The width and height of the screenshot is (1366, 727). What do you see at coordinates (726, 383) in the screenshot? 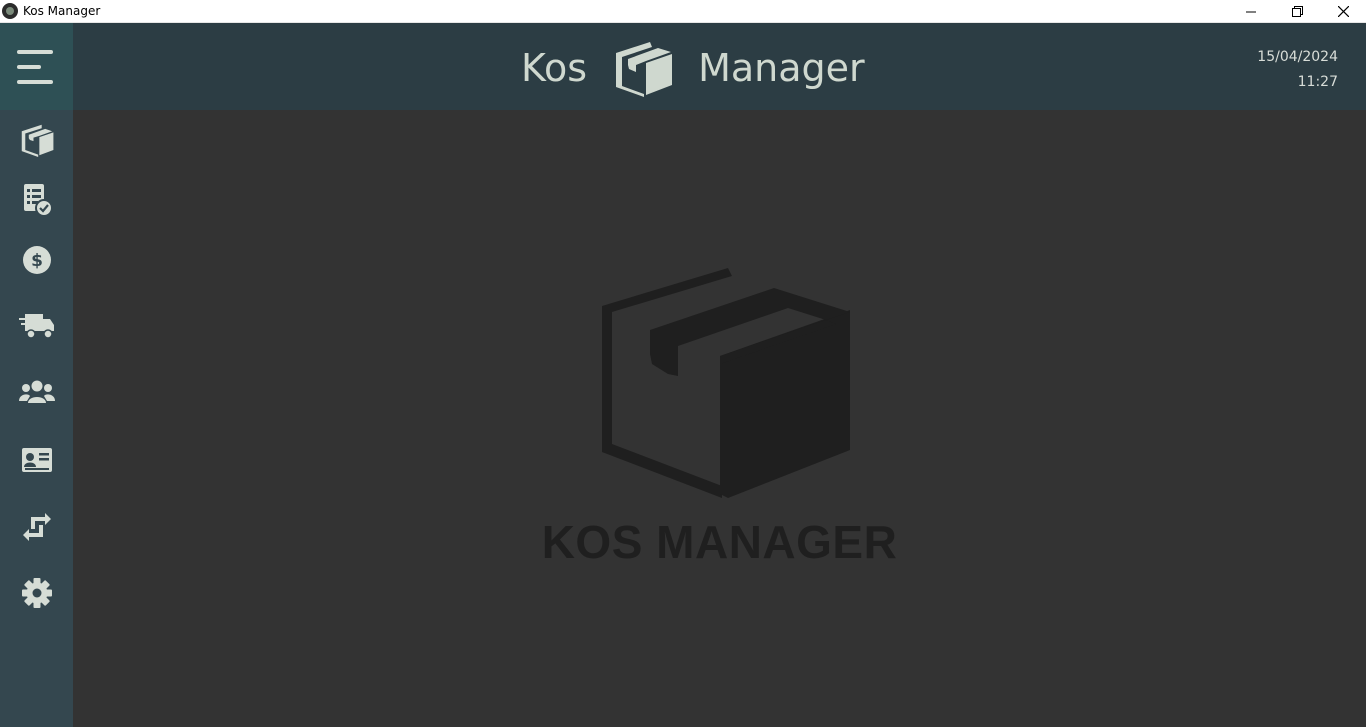
I see `box-logo-large-icon` at bounding box center [726, 383].